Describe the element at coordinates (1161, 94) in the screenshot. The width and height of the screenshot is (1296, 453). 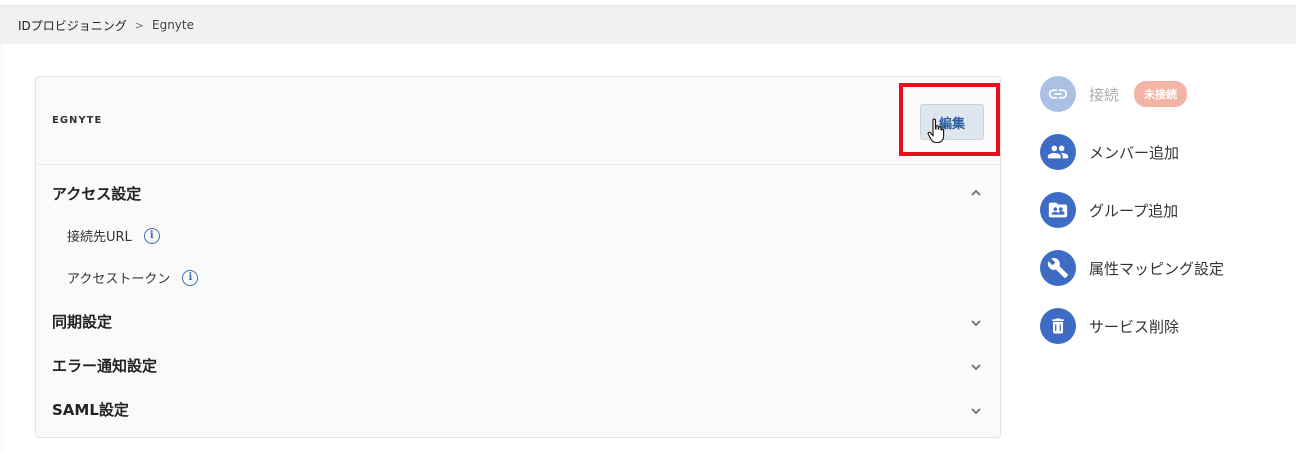
I see `status-badge: 未接続` at that location.